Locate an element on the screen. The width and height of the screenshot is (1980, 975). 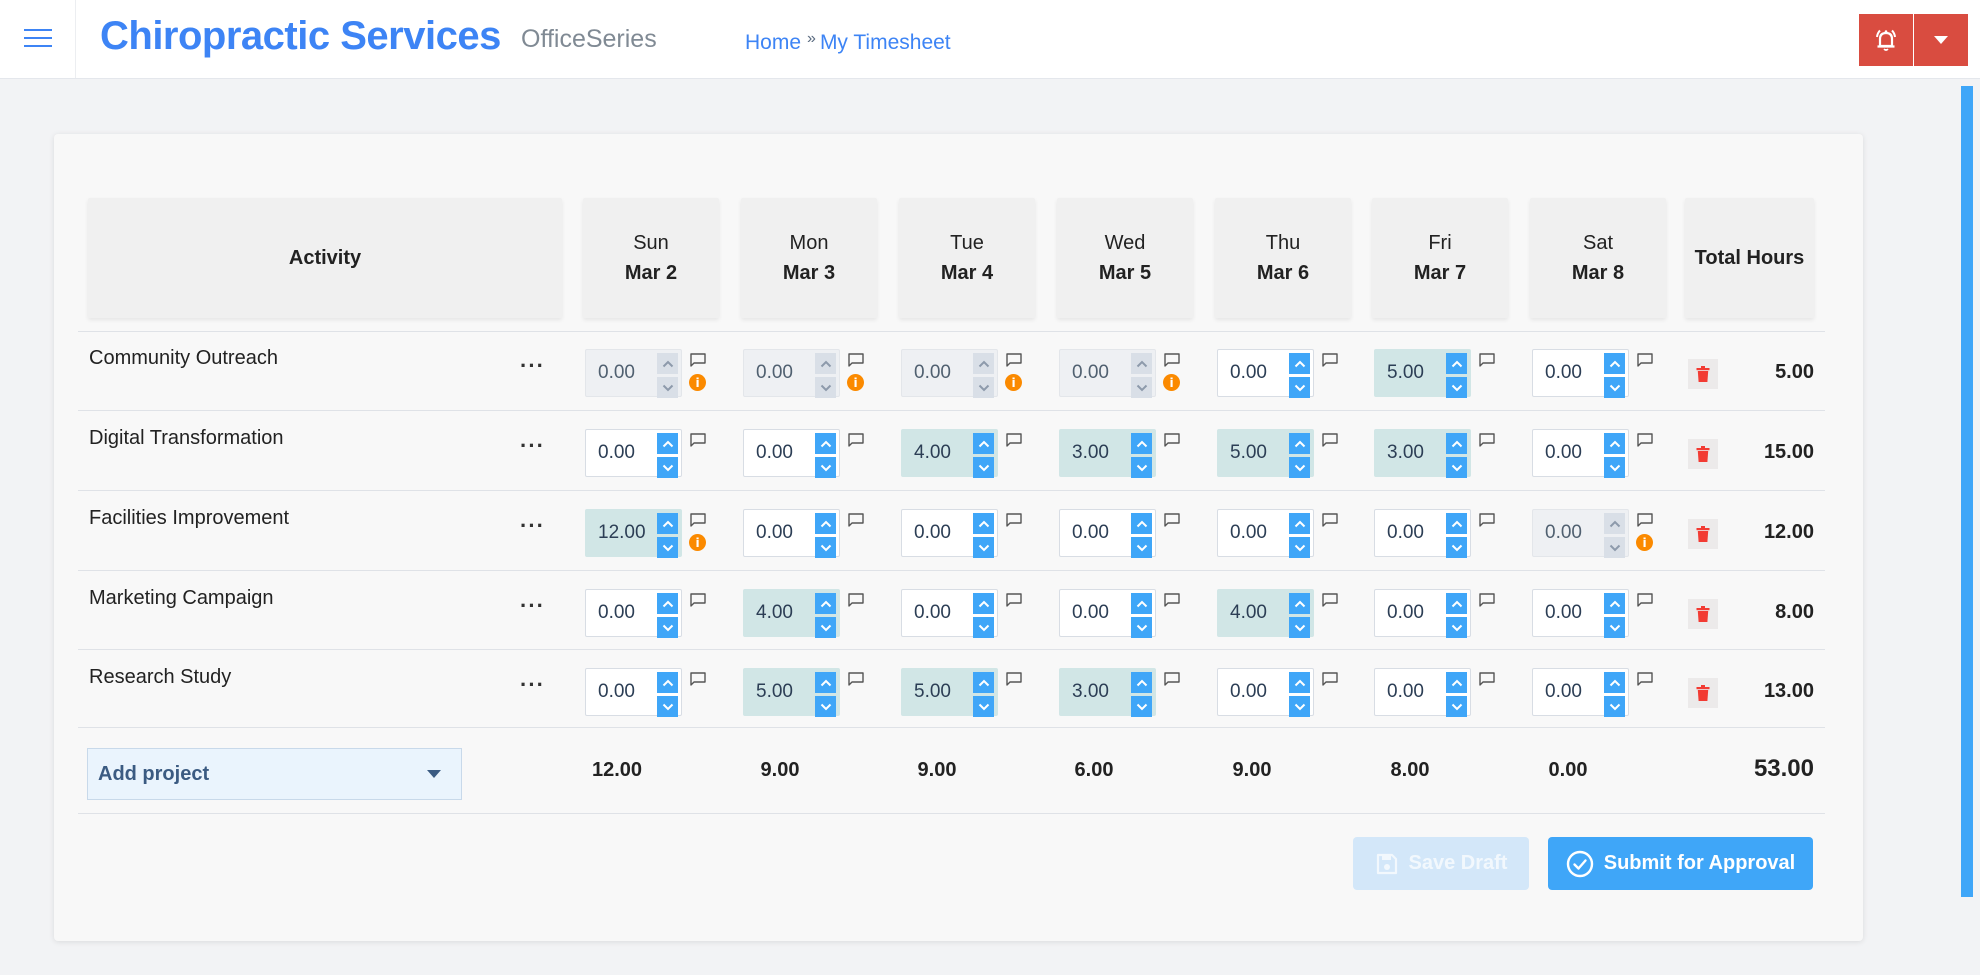
hours-input: 5.00 is located at coordinates (1265, 453).